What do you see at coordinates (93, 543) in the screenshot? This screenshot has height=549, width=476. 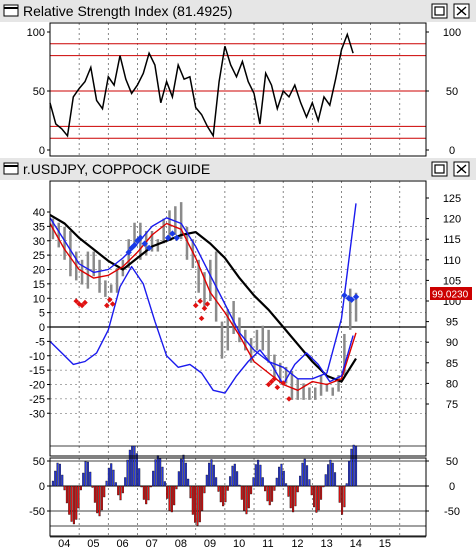 I see `x-tick-label: 05` at bounding box center [93, 543].